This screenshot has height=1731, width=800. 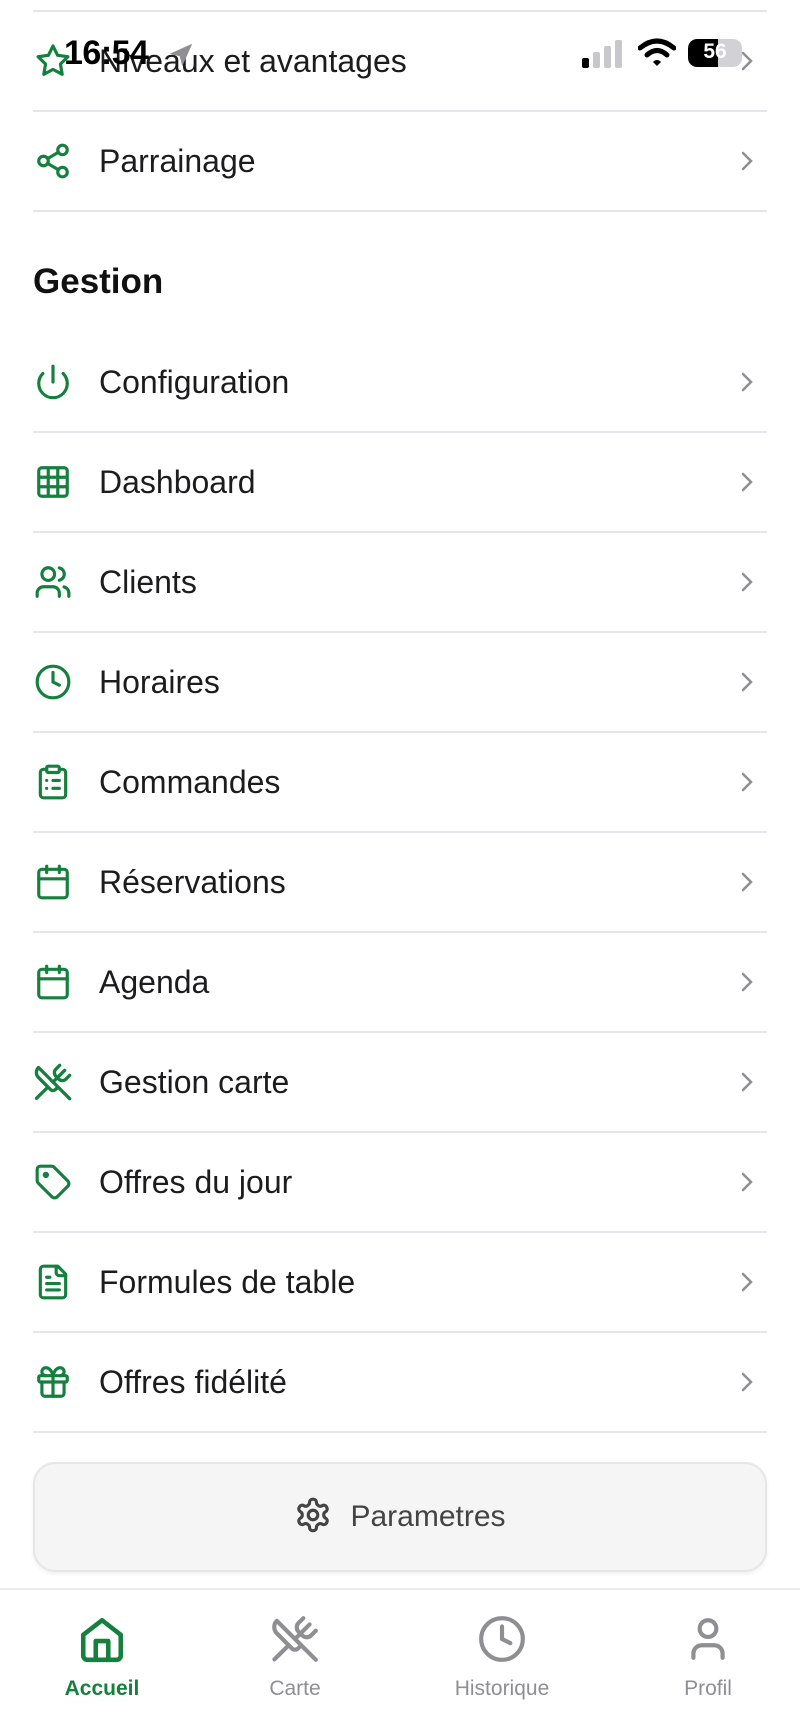 What do you see at coordinates (400, 1659) in the screenshot?
I see `bottom-tab-bar: Accueil Carte Historique Profil` at bounding box center [400, 1659].